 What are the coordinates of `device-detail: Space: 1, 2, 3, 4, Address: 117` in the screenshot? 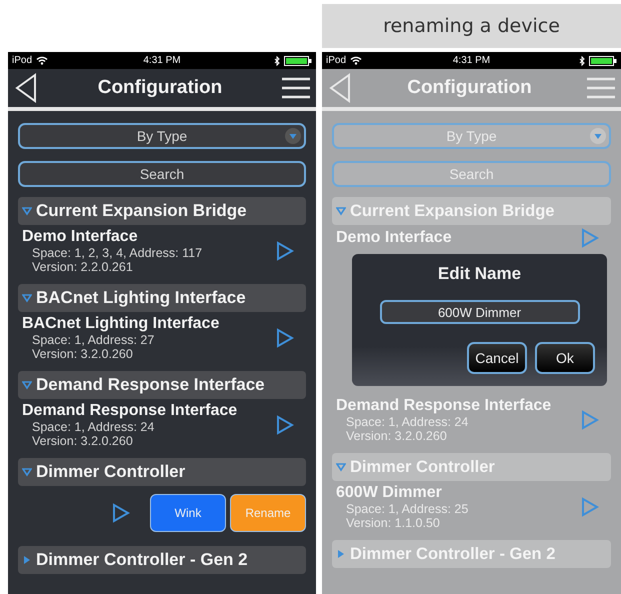 It's located at (116, 253).